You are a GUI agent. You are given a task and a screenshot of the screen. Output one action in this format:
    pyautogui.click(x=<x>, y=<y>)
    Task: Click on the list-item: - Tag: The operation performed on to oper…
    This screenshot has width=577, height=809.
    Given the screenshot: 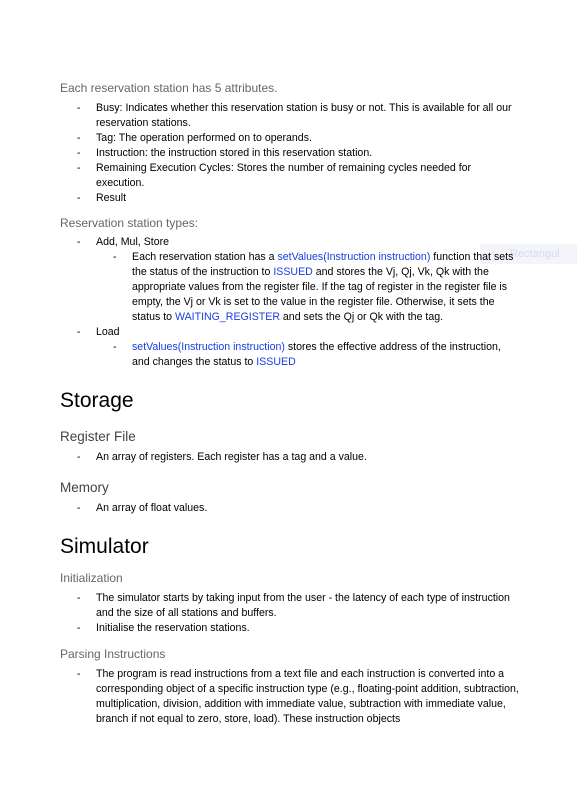 What is the action you would take?
    pyautogui.click(x=194, y=138)
    